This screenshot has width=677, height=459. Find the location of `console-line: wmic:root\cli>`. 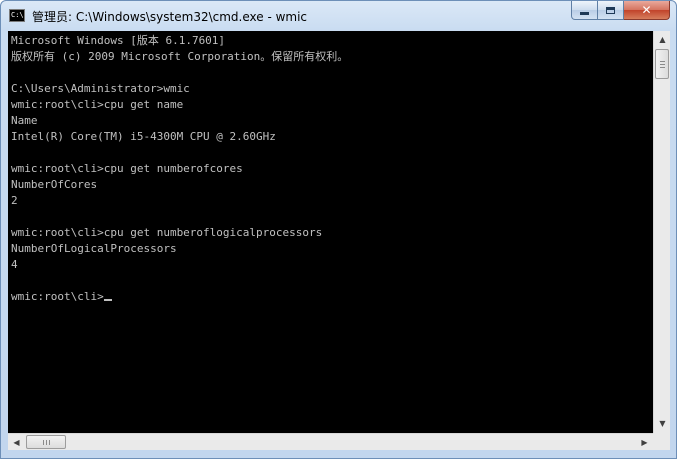

console-line: wmic:root\cli> is located at coordinates (332, 297).